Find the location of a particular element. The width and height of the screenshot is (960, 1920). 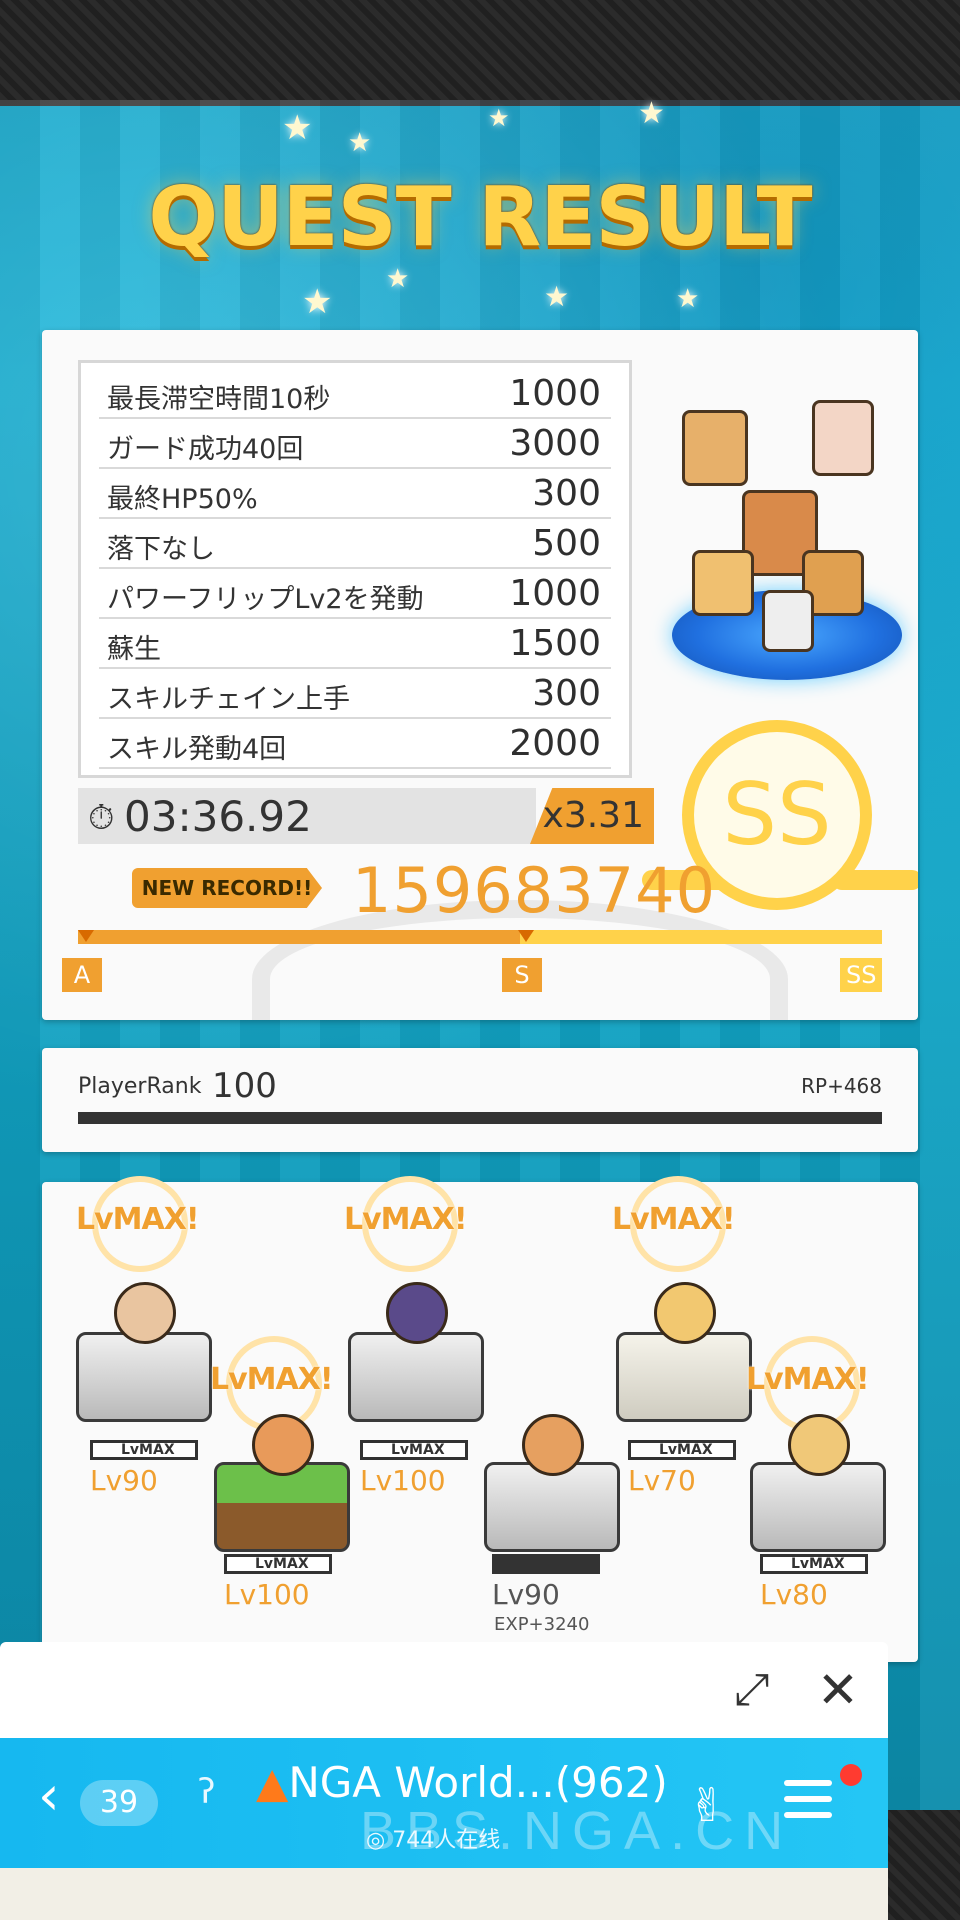

clear-time-bar: ⏱ 03:36.92 is located at coordinates (307, 816).